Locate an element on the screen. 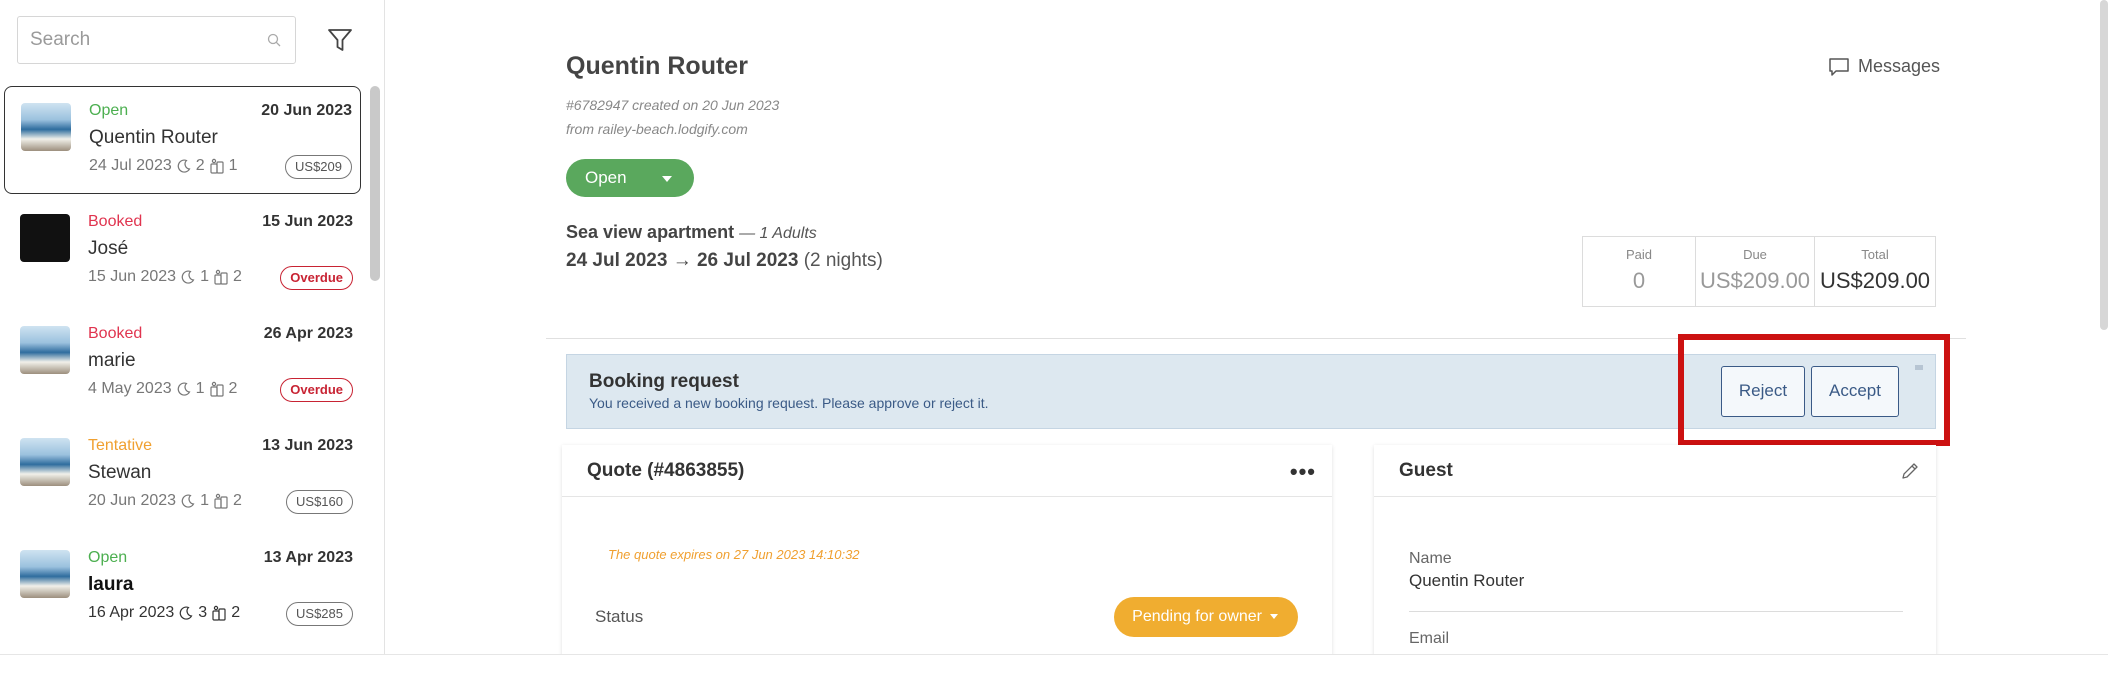 The height and width of the screenshot is (680, 2108). booking-status-dropdown: Open is located at coordinates (630, 178).